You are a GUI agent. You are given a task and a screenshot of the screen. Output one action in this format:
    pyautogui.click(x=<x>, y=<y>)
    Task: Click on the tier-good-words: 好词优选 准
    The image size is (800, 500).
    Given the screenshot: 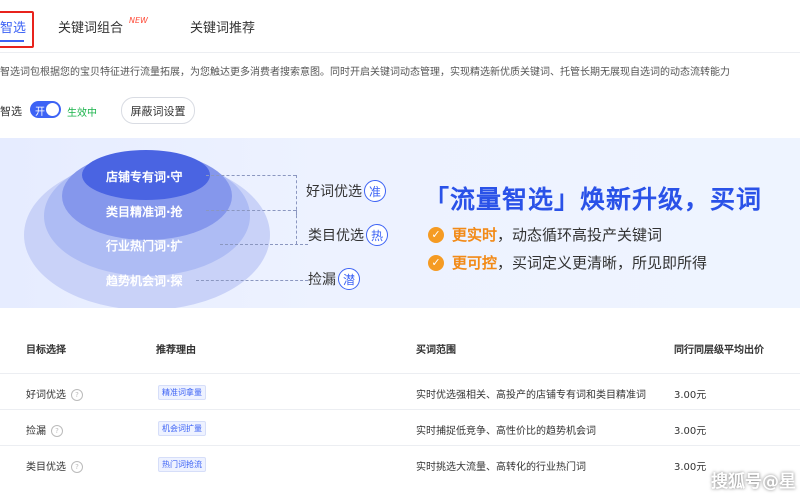 What is the action you would take?
    pyautogui.click(x=346, y=191)
    